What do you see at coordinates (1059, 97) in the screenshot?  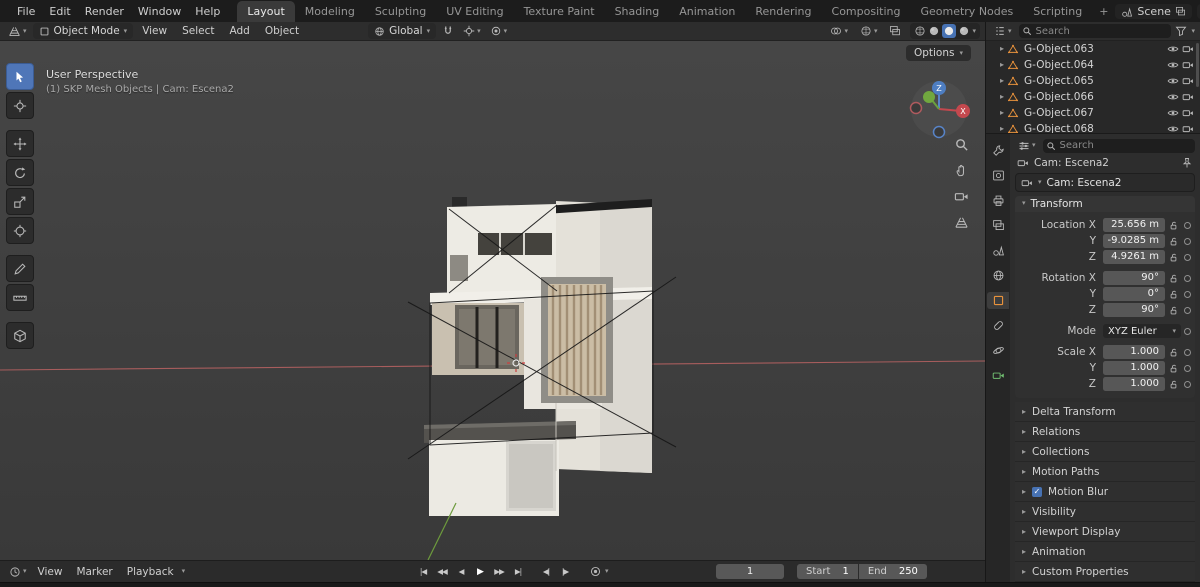 I see `object-name: G-Object.066` at bounding box center [1059, 97].